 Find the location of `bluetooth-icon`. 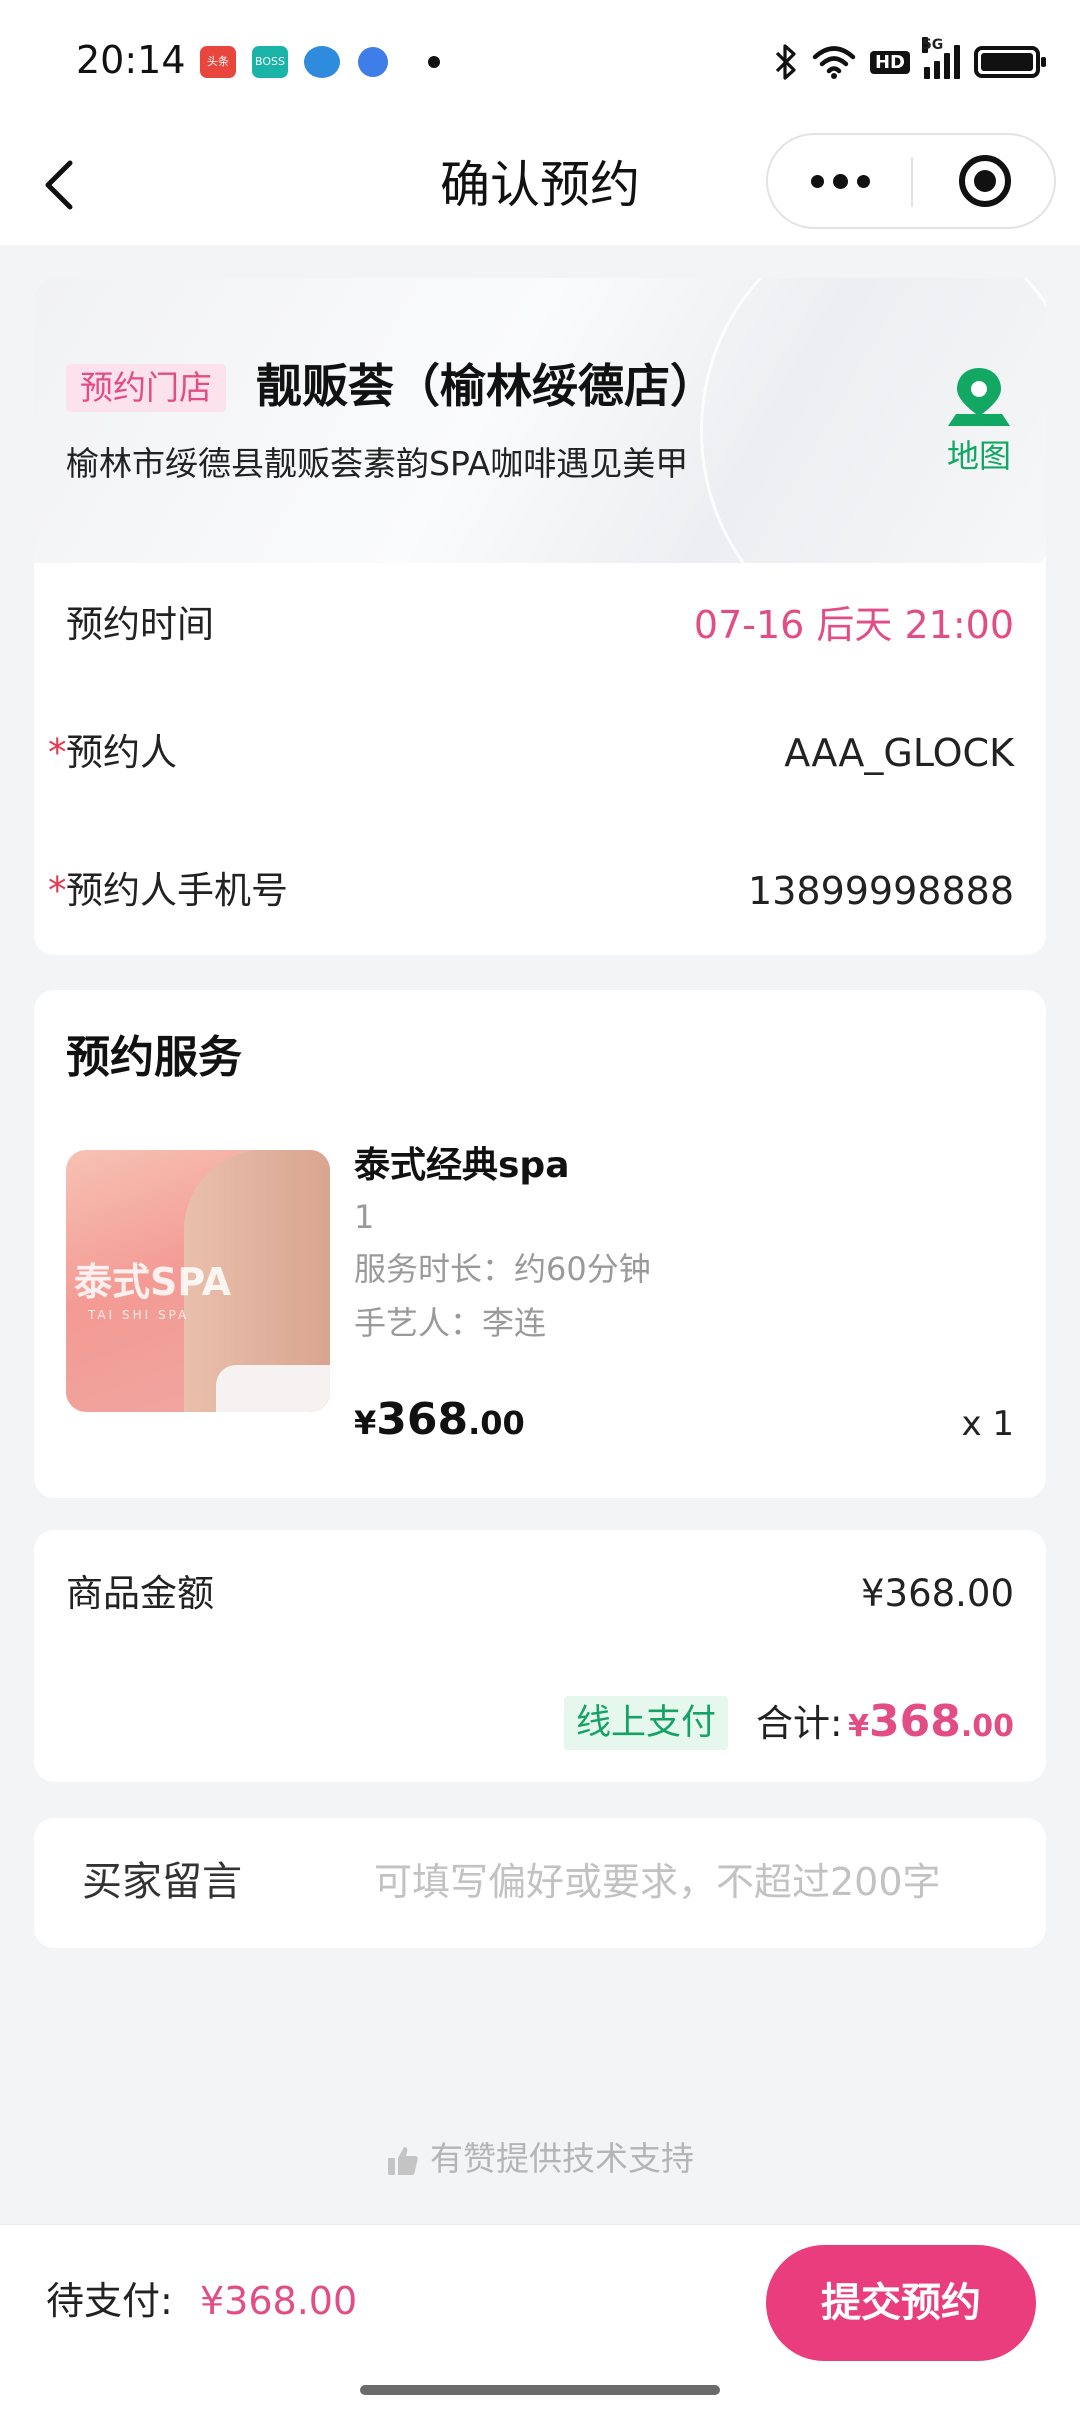

bluetooth-icon is located at coordinates (785, 62).